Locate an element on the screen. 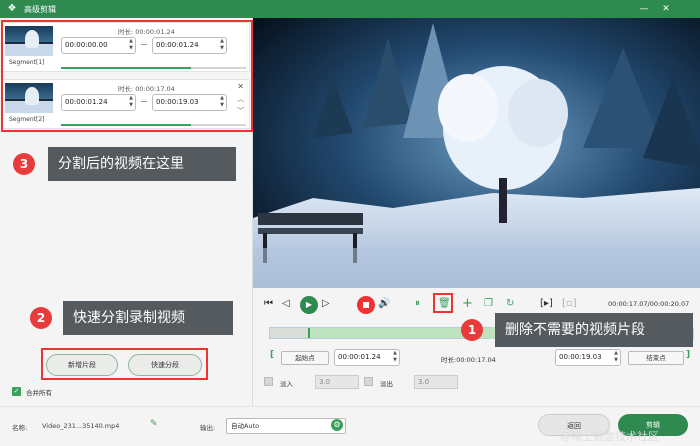 This screenshot has width=700, height=446. callout-badge-1: 1 is located at coordinates (472, 330).